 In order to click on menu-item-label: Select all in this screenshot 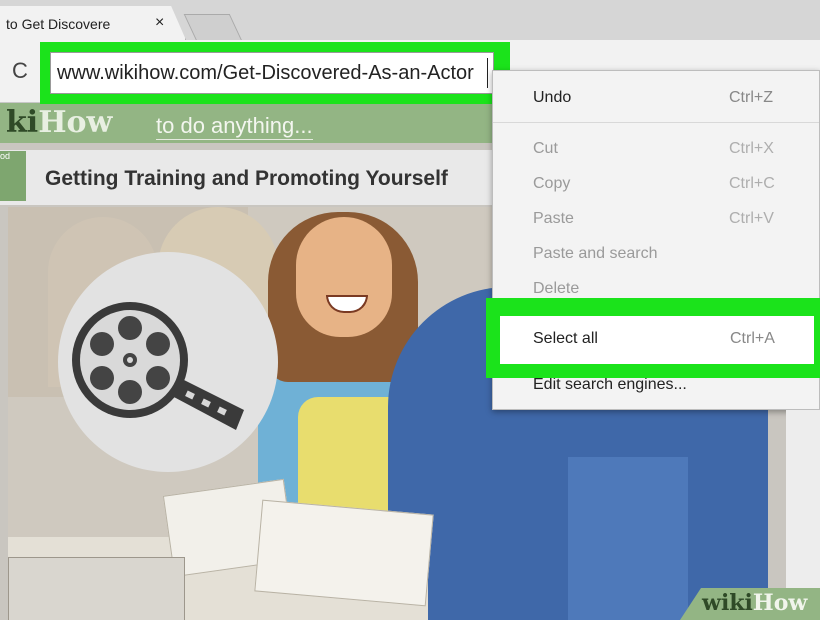, I will do `click(565, 338)`.